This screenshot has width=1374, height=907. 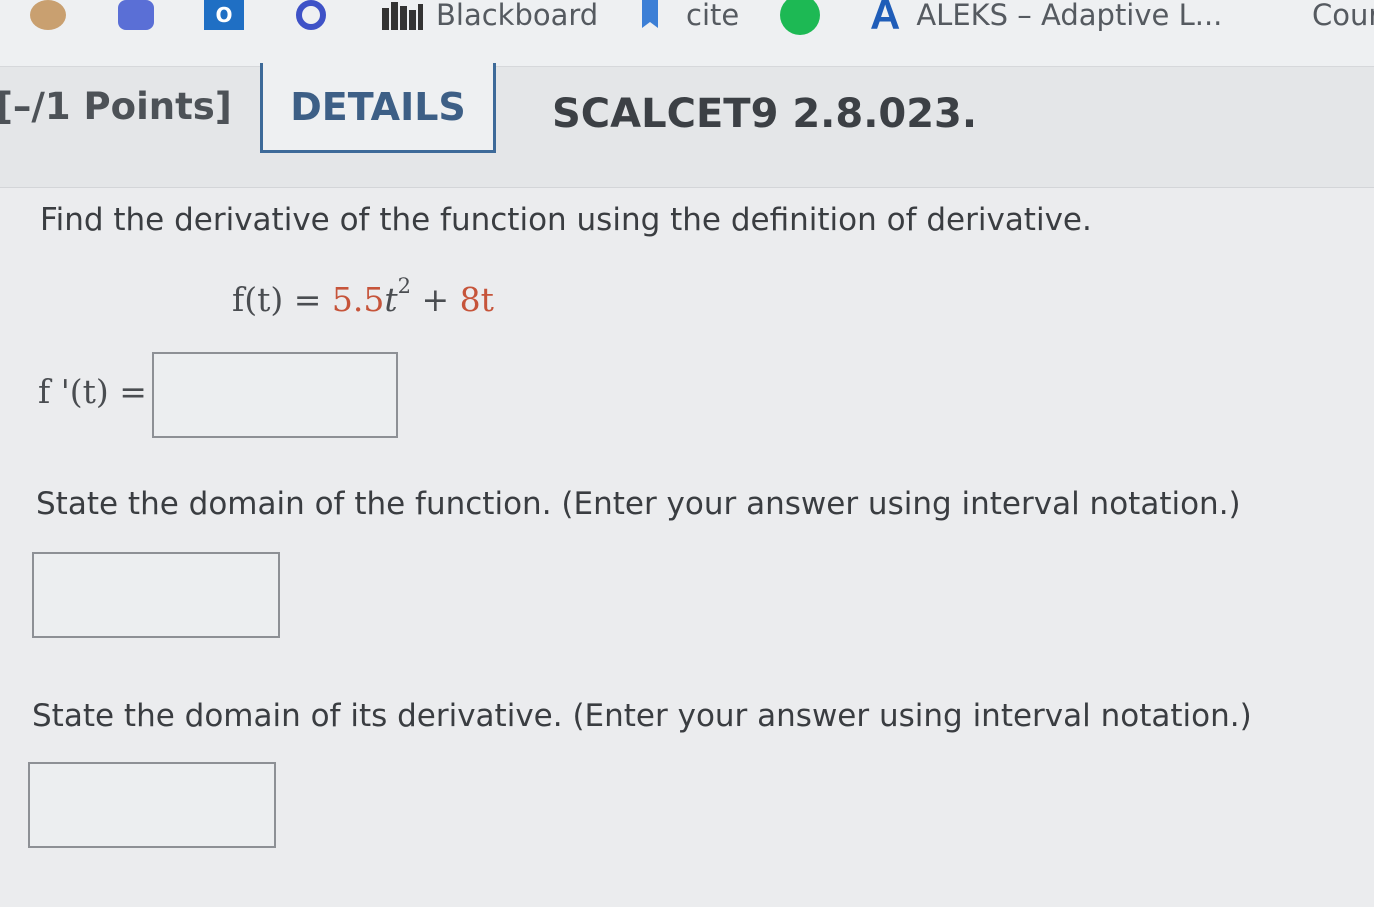 I want to click on function-plus: +, so click(x=435, y=299).